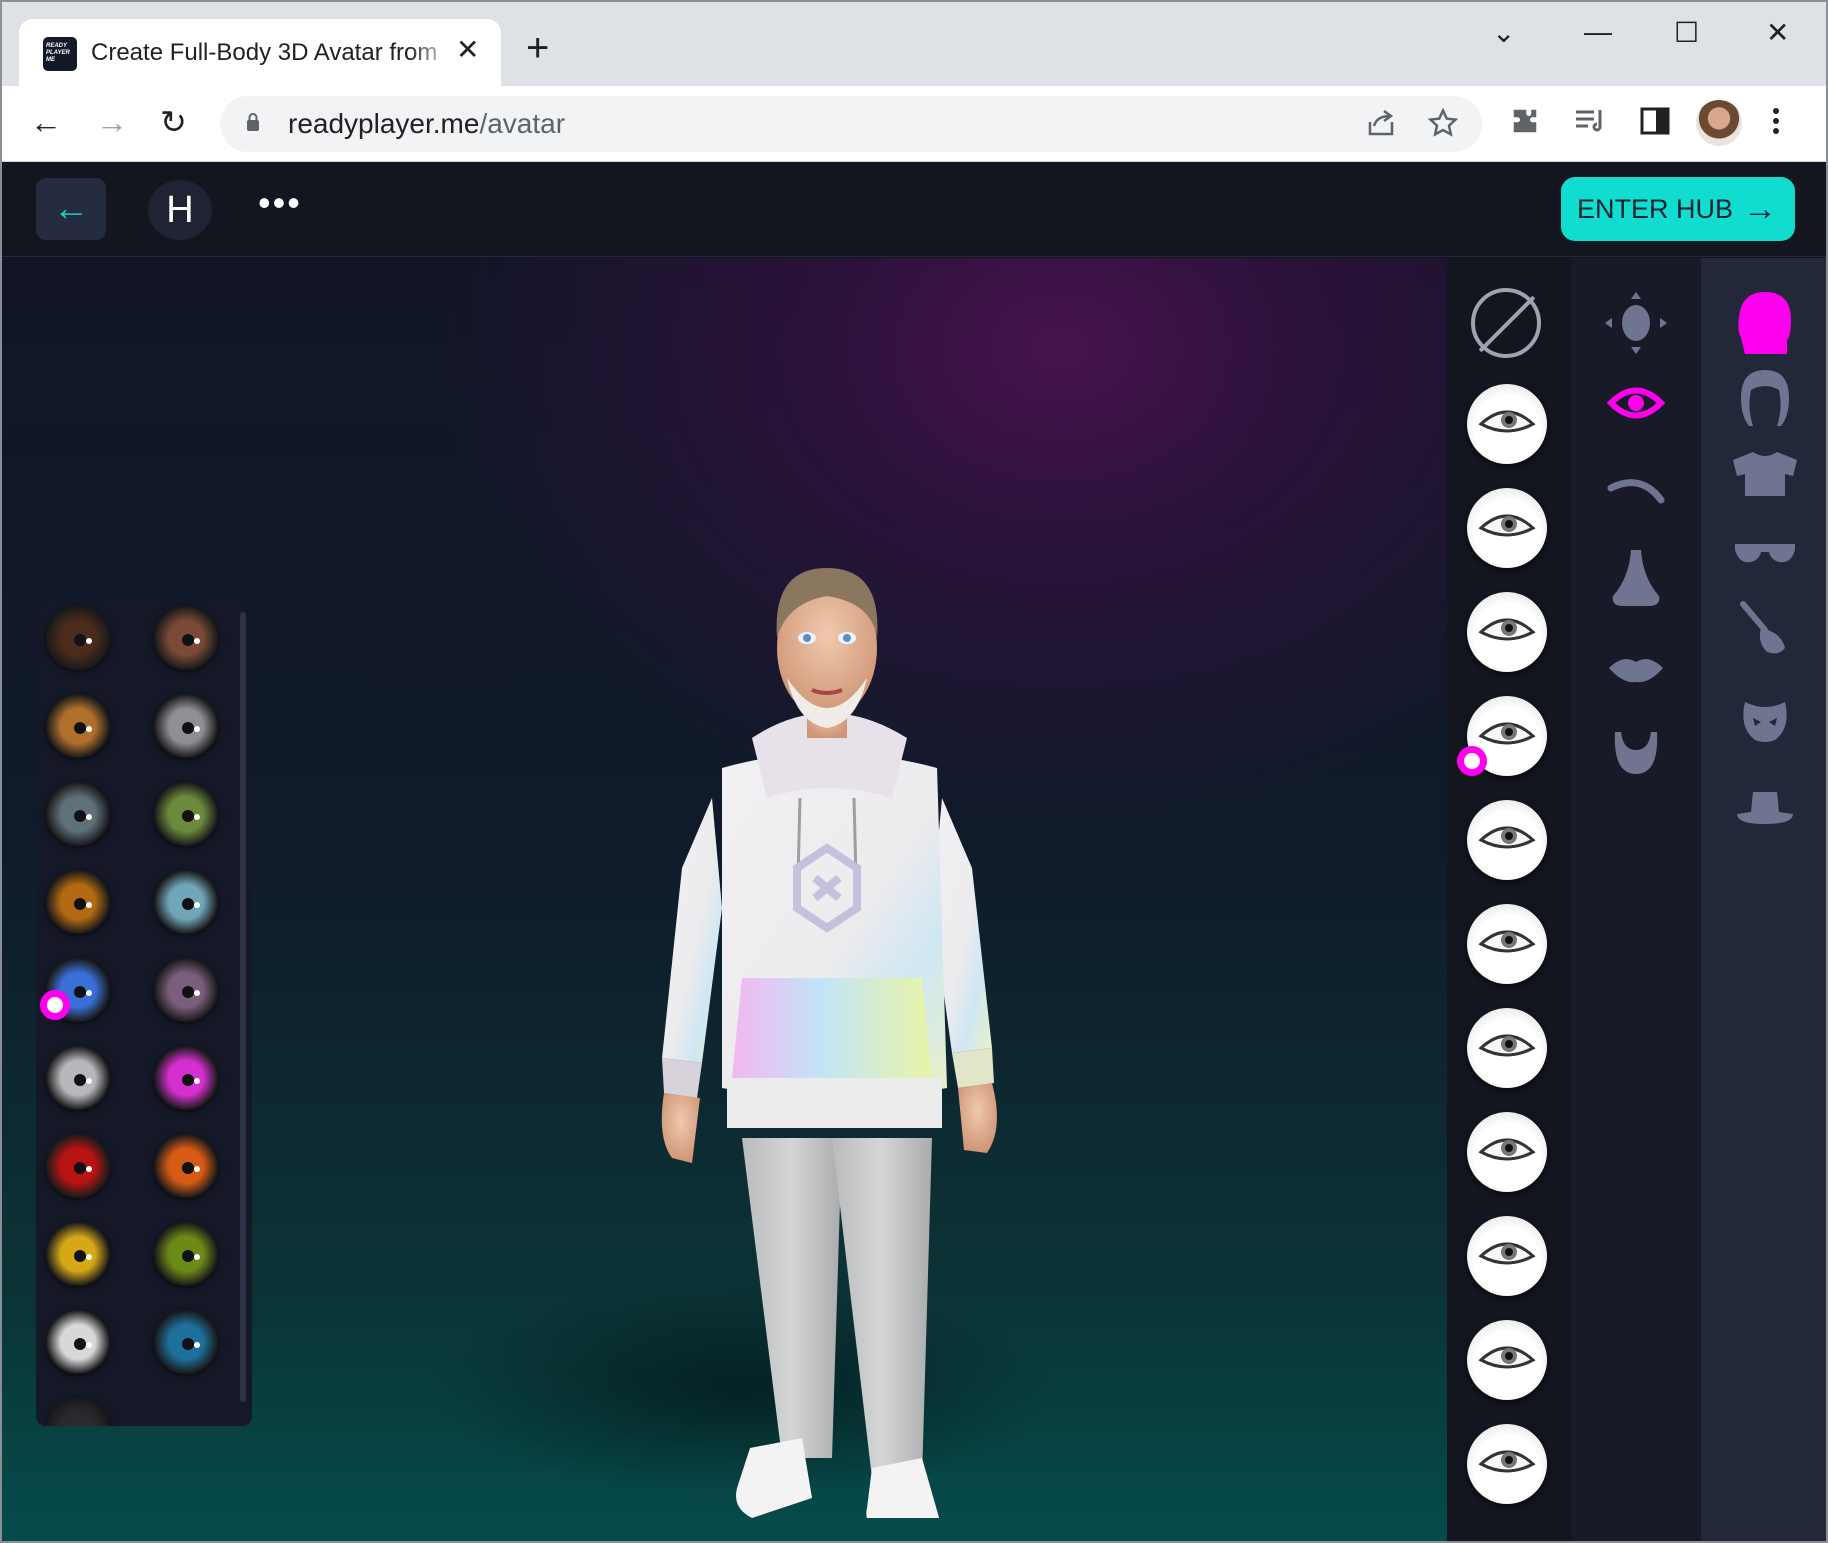 This screenshot has height=1543, width=1828. I want to click on more-options-icon: •••, so click(280, 203).